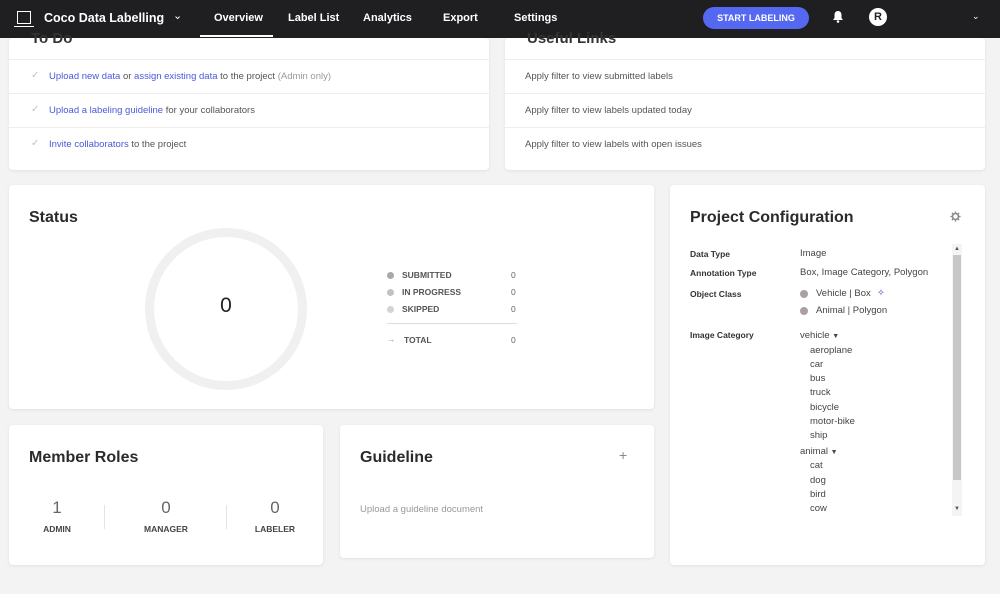  What do you see at coordinates (275, 507) in the screenshot?
I see `labeler-count: 0` at bounding box center [275, 507].